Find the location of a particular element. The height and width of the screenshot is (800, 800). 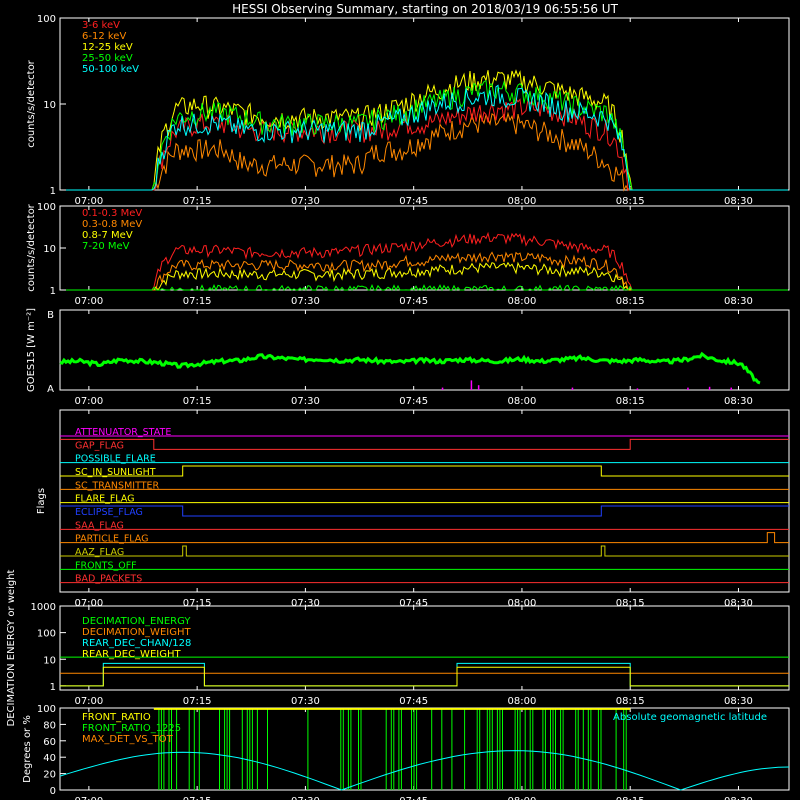

panel-ratios-legend-2: MAX_DET_VS_TOT is located at coordinates (128, 739).